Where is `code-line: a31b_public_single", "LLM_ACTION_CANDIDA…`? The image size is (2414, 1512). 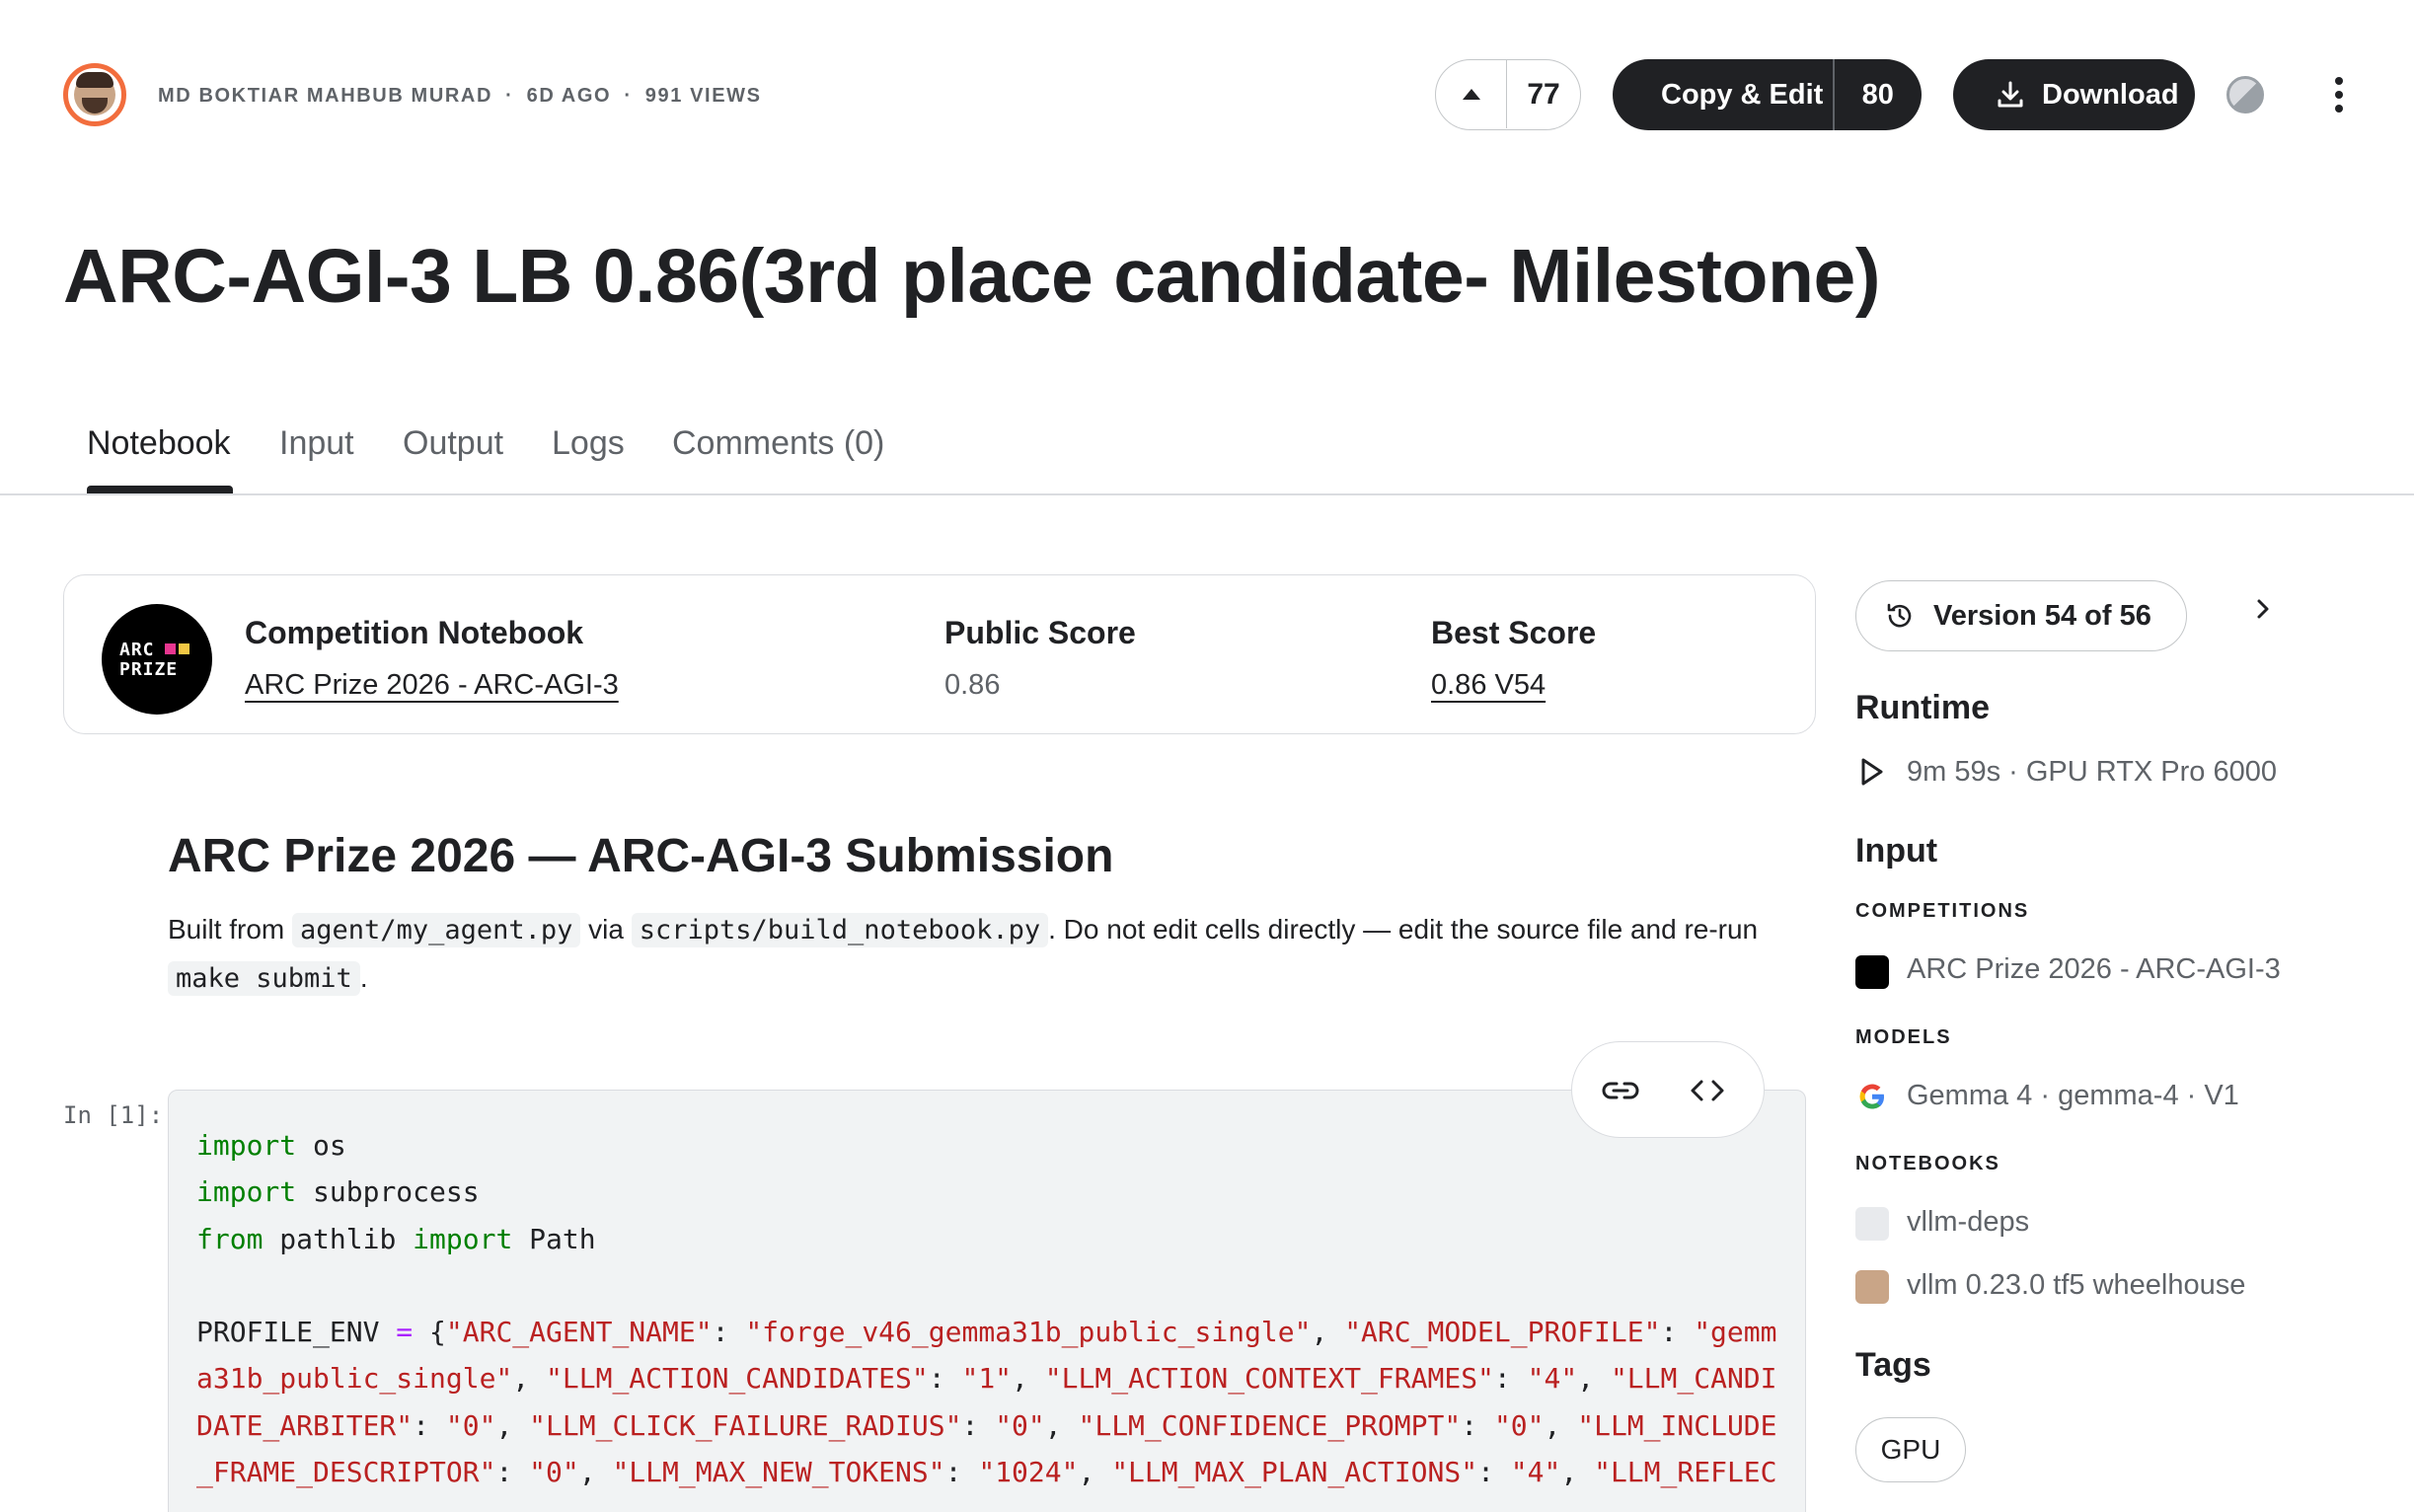 code-line: a31b_public_single", "LLM_ACTION_CANDIDA… is located at coordinates (986, 1379).